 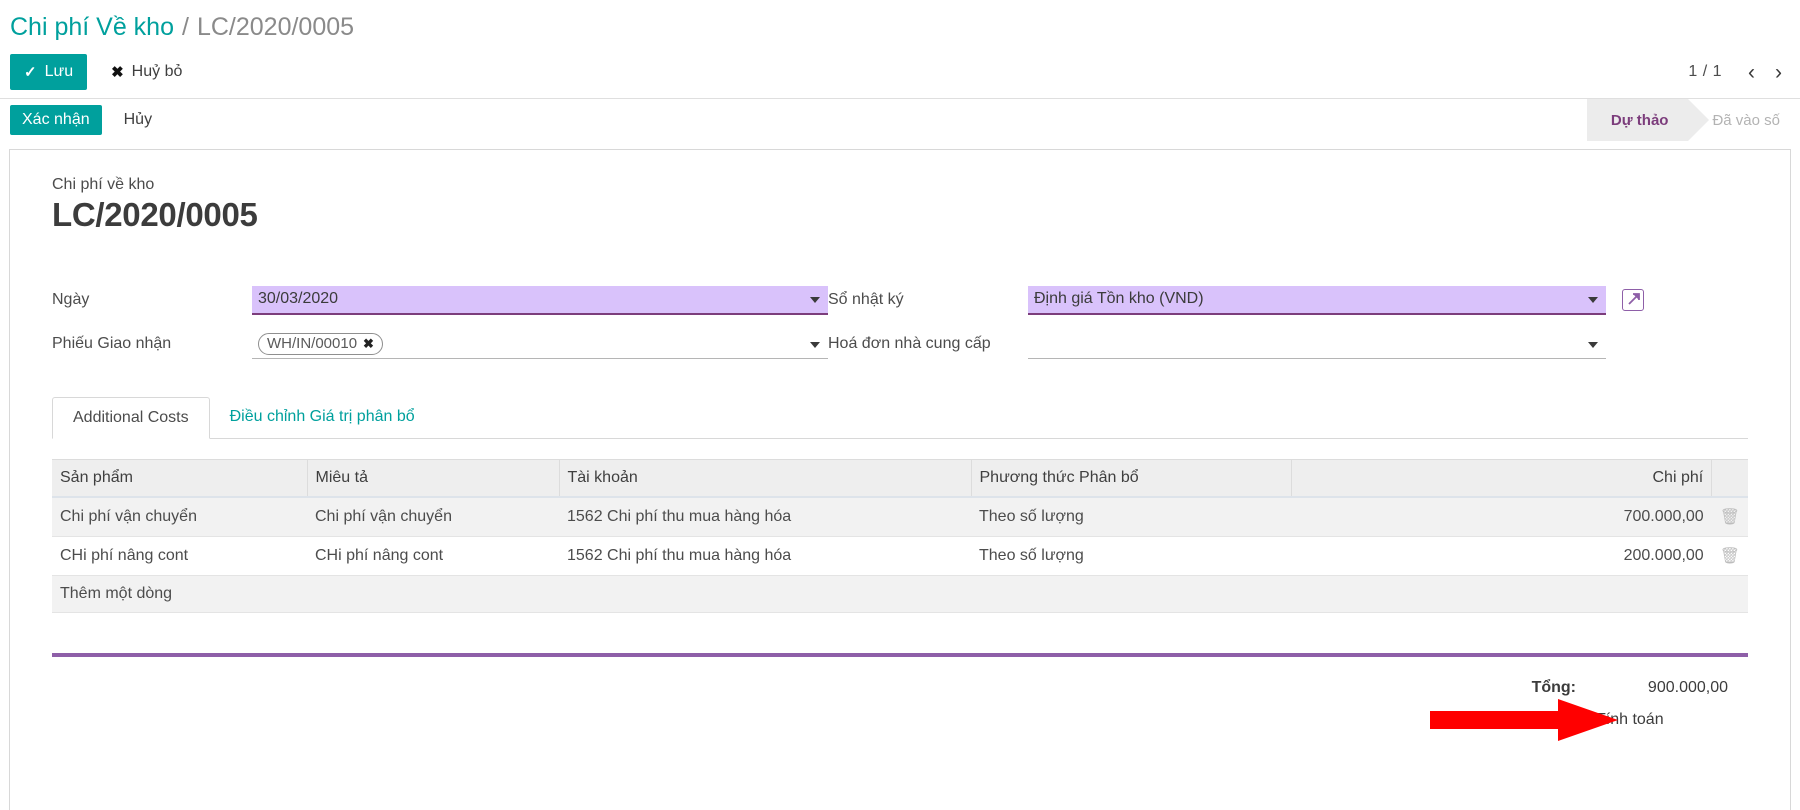 What do you see at coordinates (1131, 478) in the screenshot?
I see `column-header-split-method: Phương thức Phân bổ` at bounding box center [1131, 478].